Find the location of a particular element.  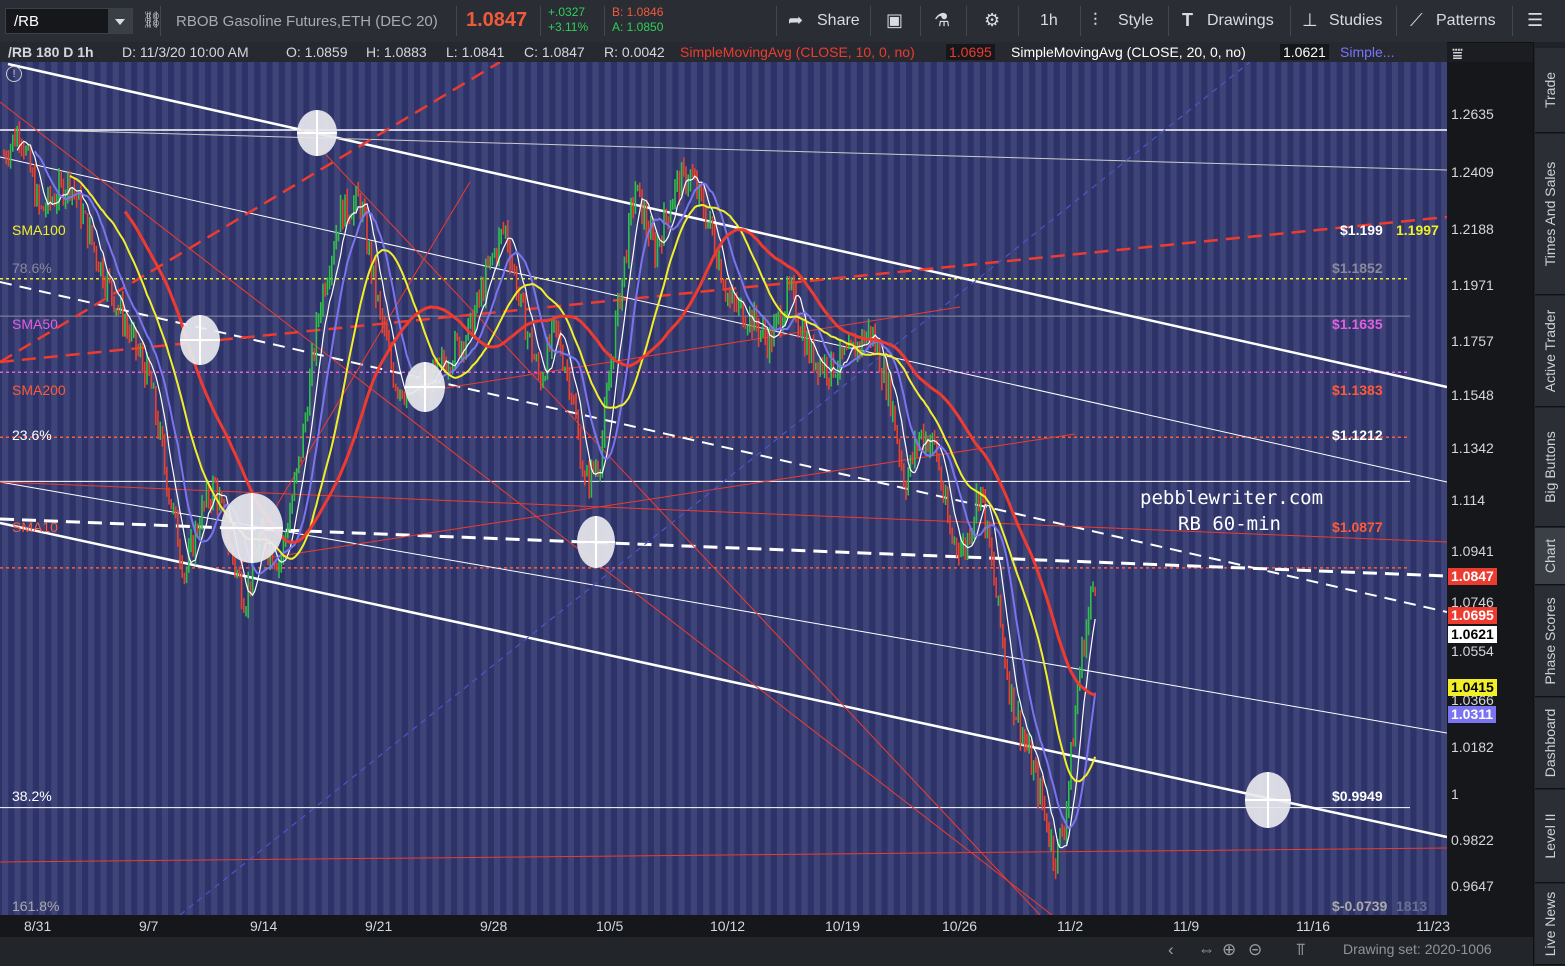

patterns-icon: ⟋ is located at coordinates (1416, 20).